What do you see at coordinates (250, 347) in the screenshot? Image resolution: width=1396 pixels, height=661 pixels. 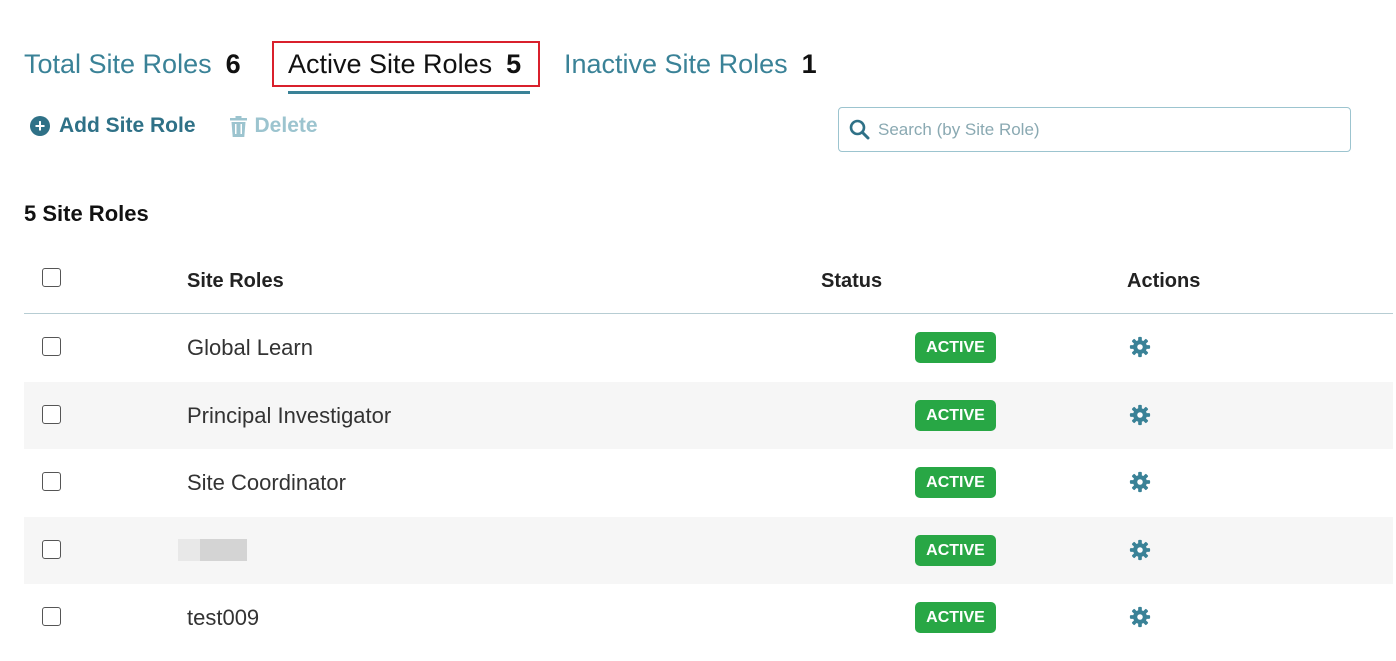 I see `site-role-name: Global Learn` at bounding box center [250, 347].